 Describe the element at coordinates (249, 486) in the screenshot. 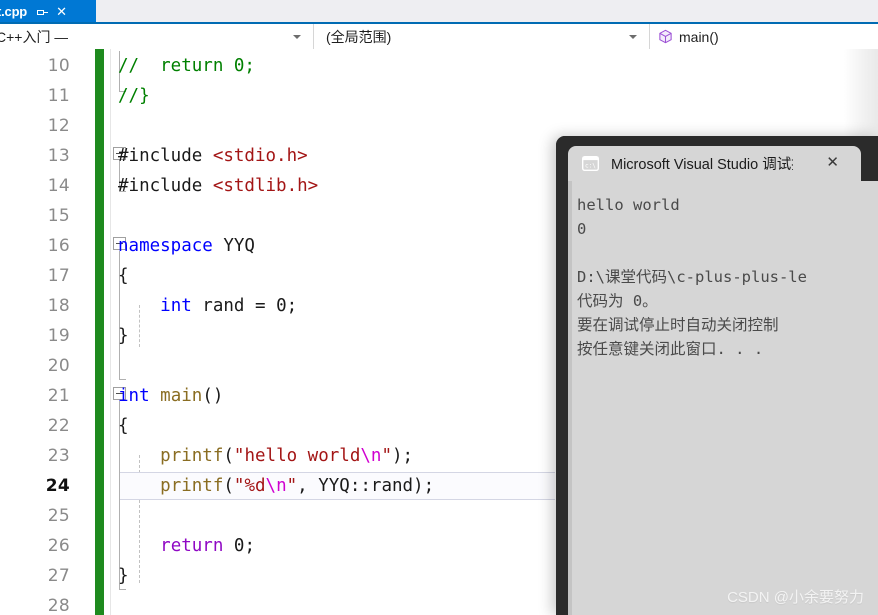

I see `code-token: "%d` at that location.